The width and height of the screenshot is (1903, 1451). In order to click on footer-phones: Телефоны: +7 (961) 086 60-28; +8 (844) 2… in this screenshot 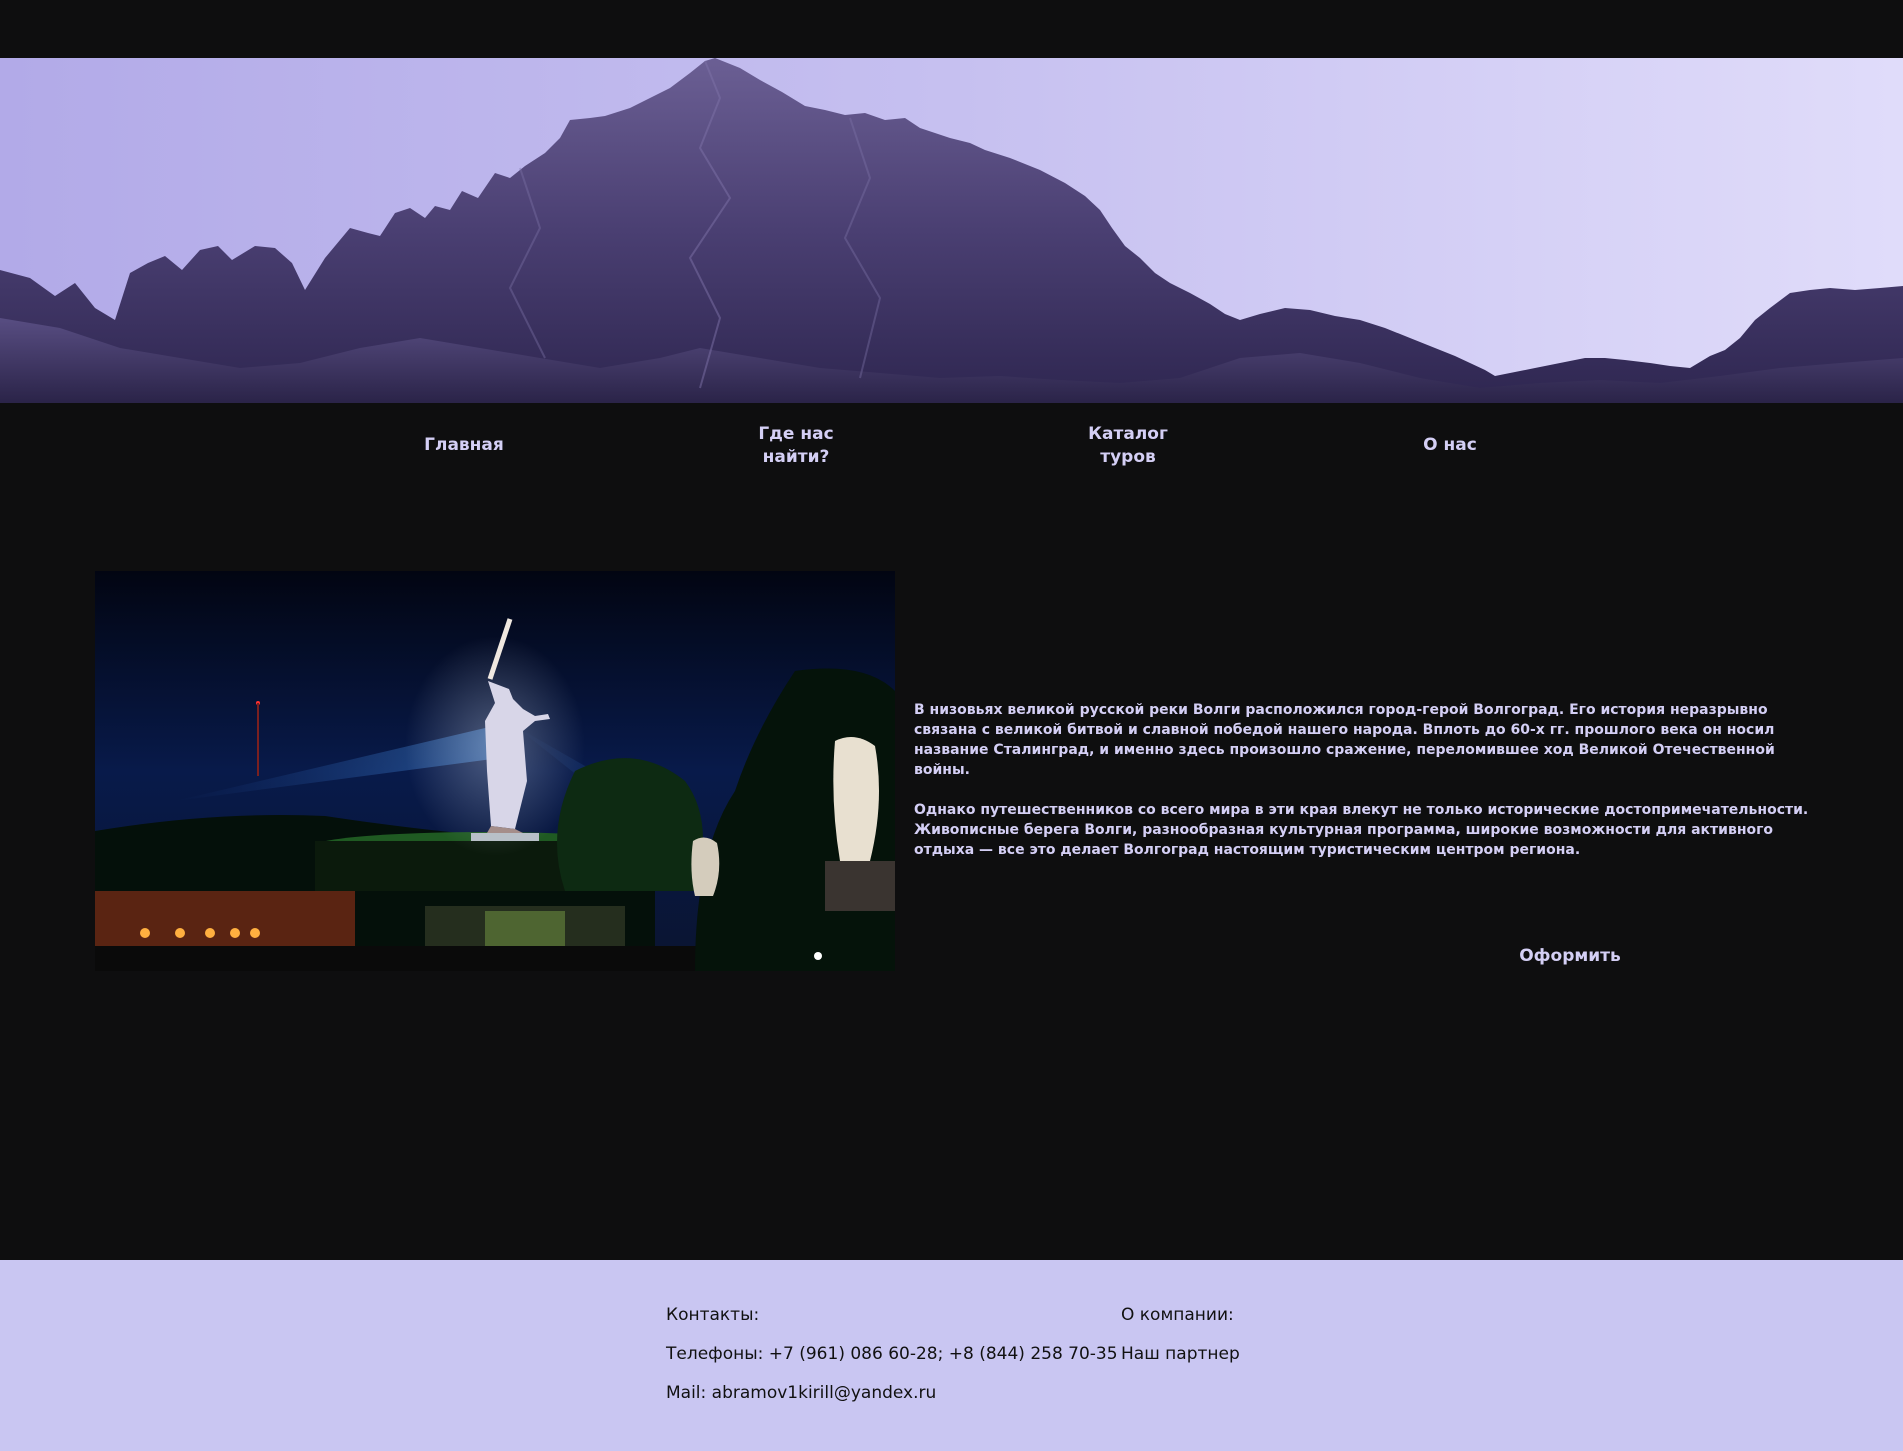, I will do `click(892, 1354)`.